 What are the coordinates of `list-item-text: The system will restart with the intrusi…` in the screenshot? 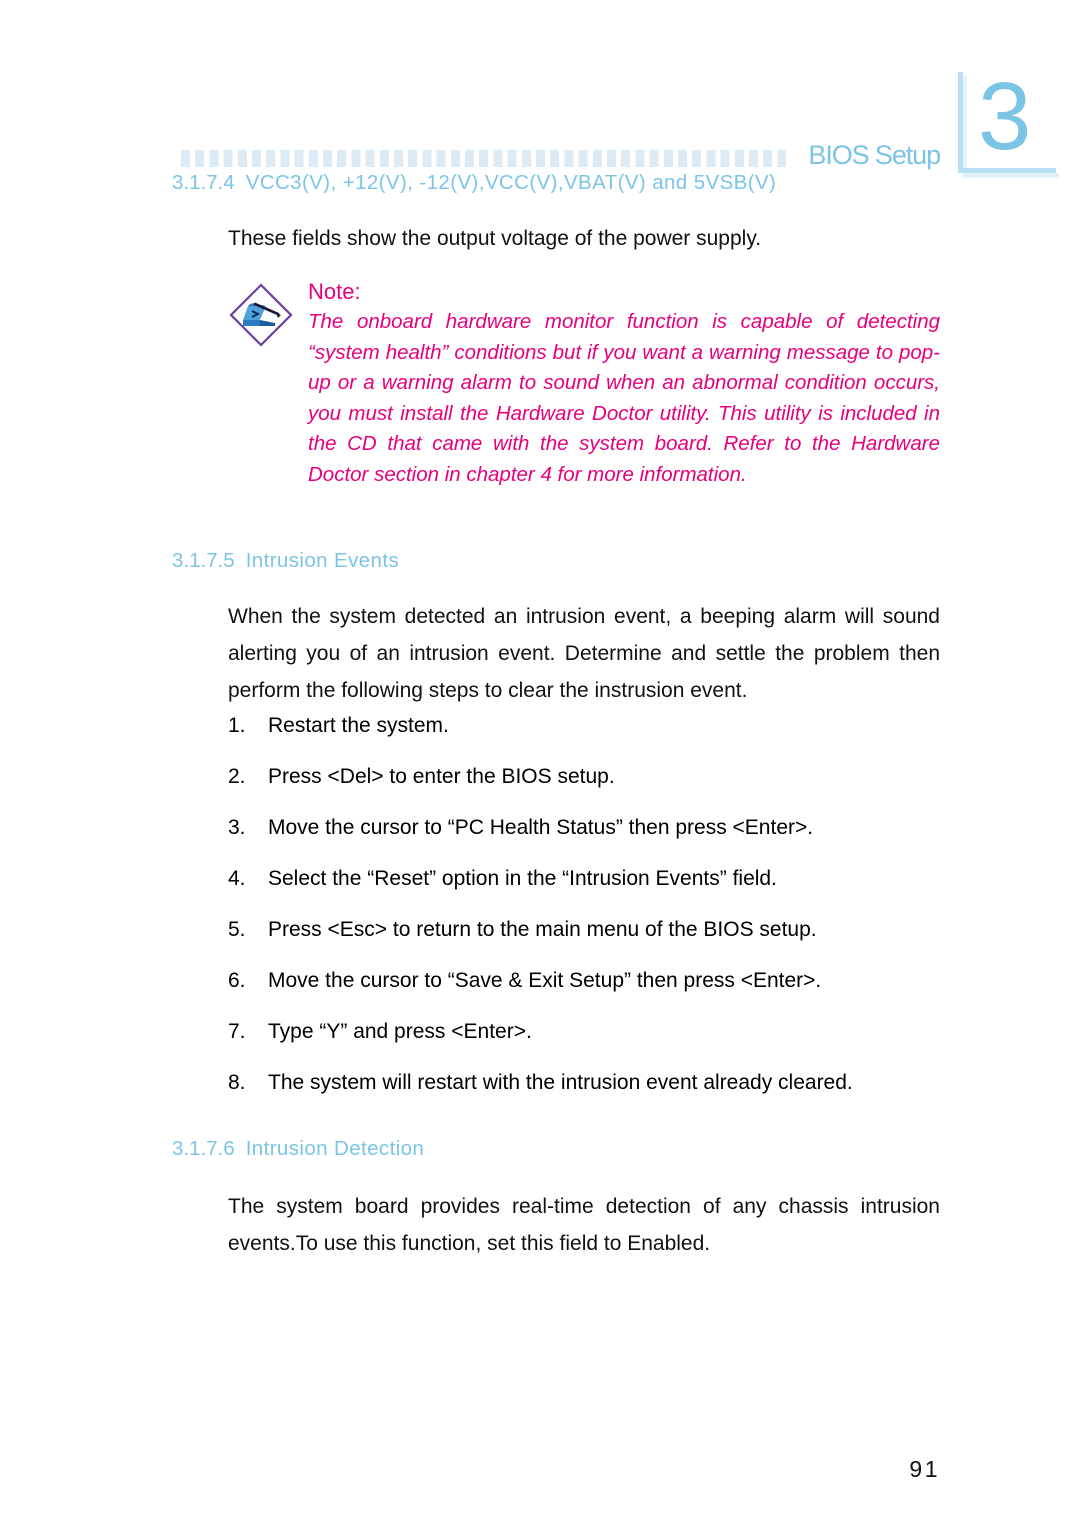 It's located at (560, 1082).